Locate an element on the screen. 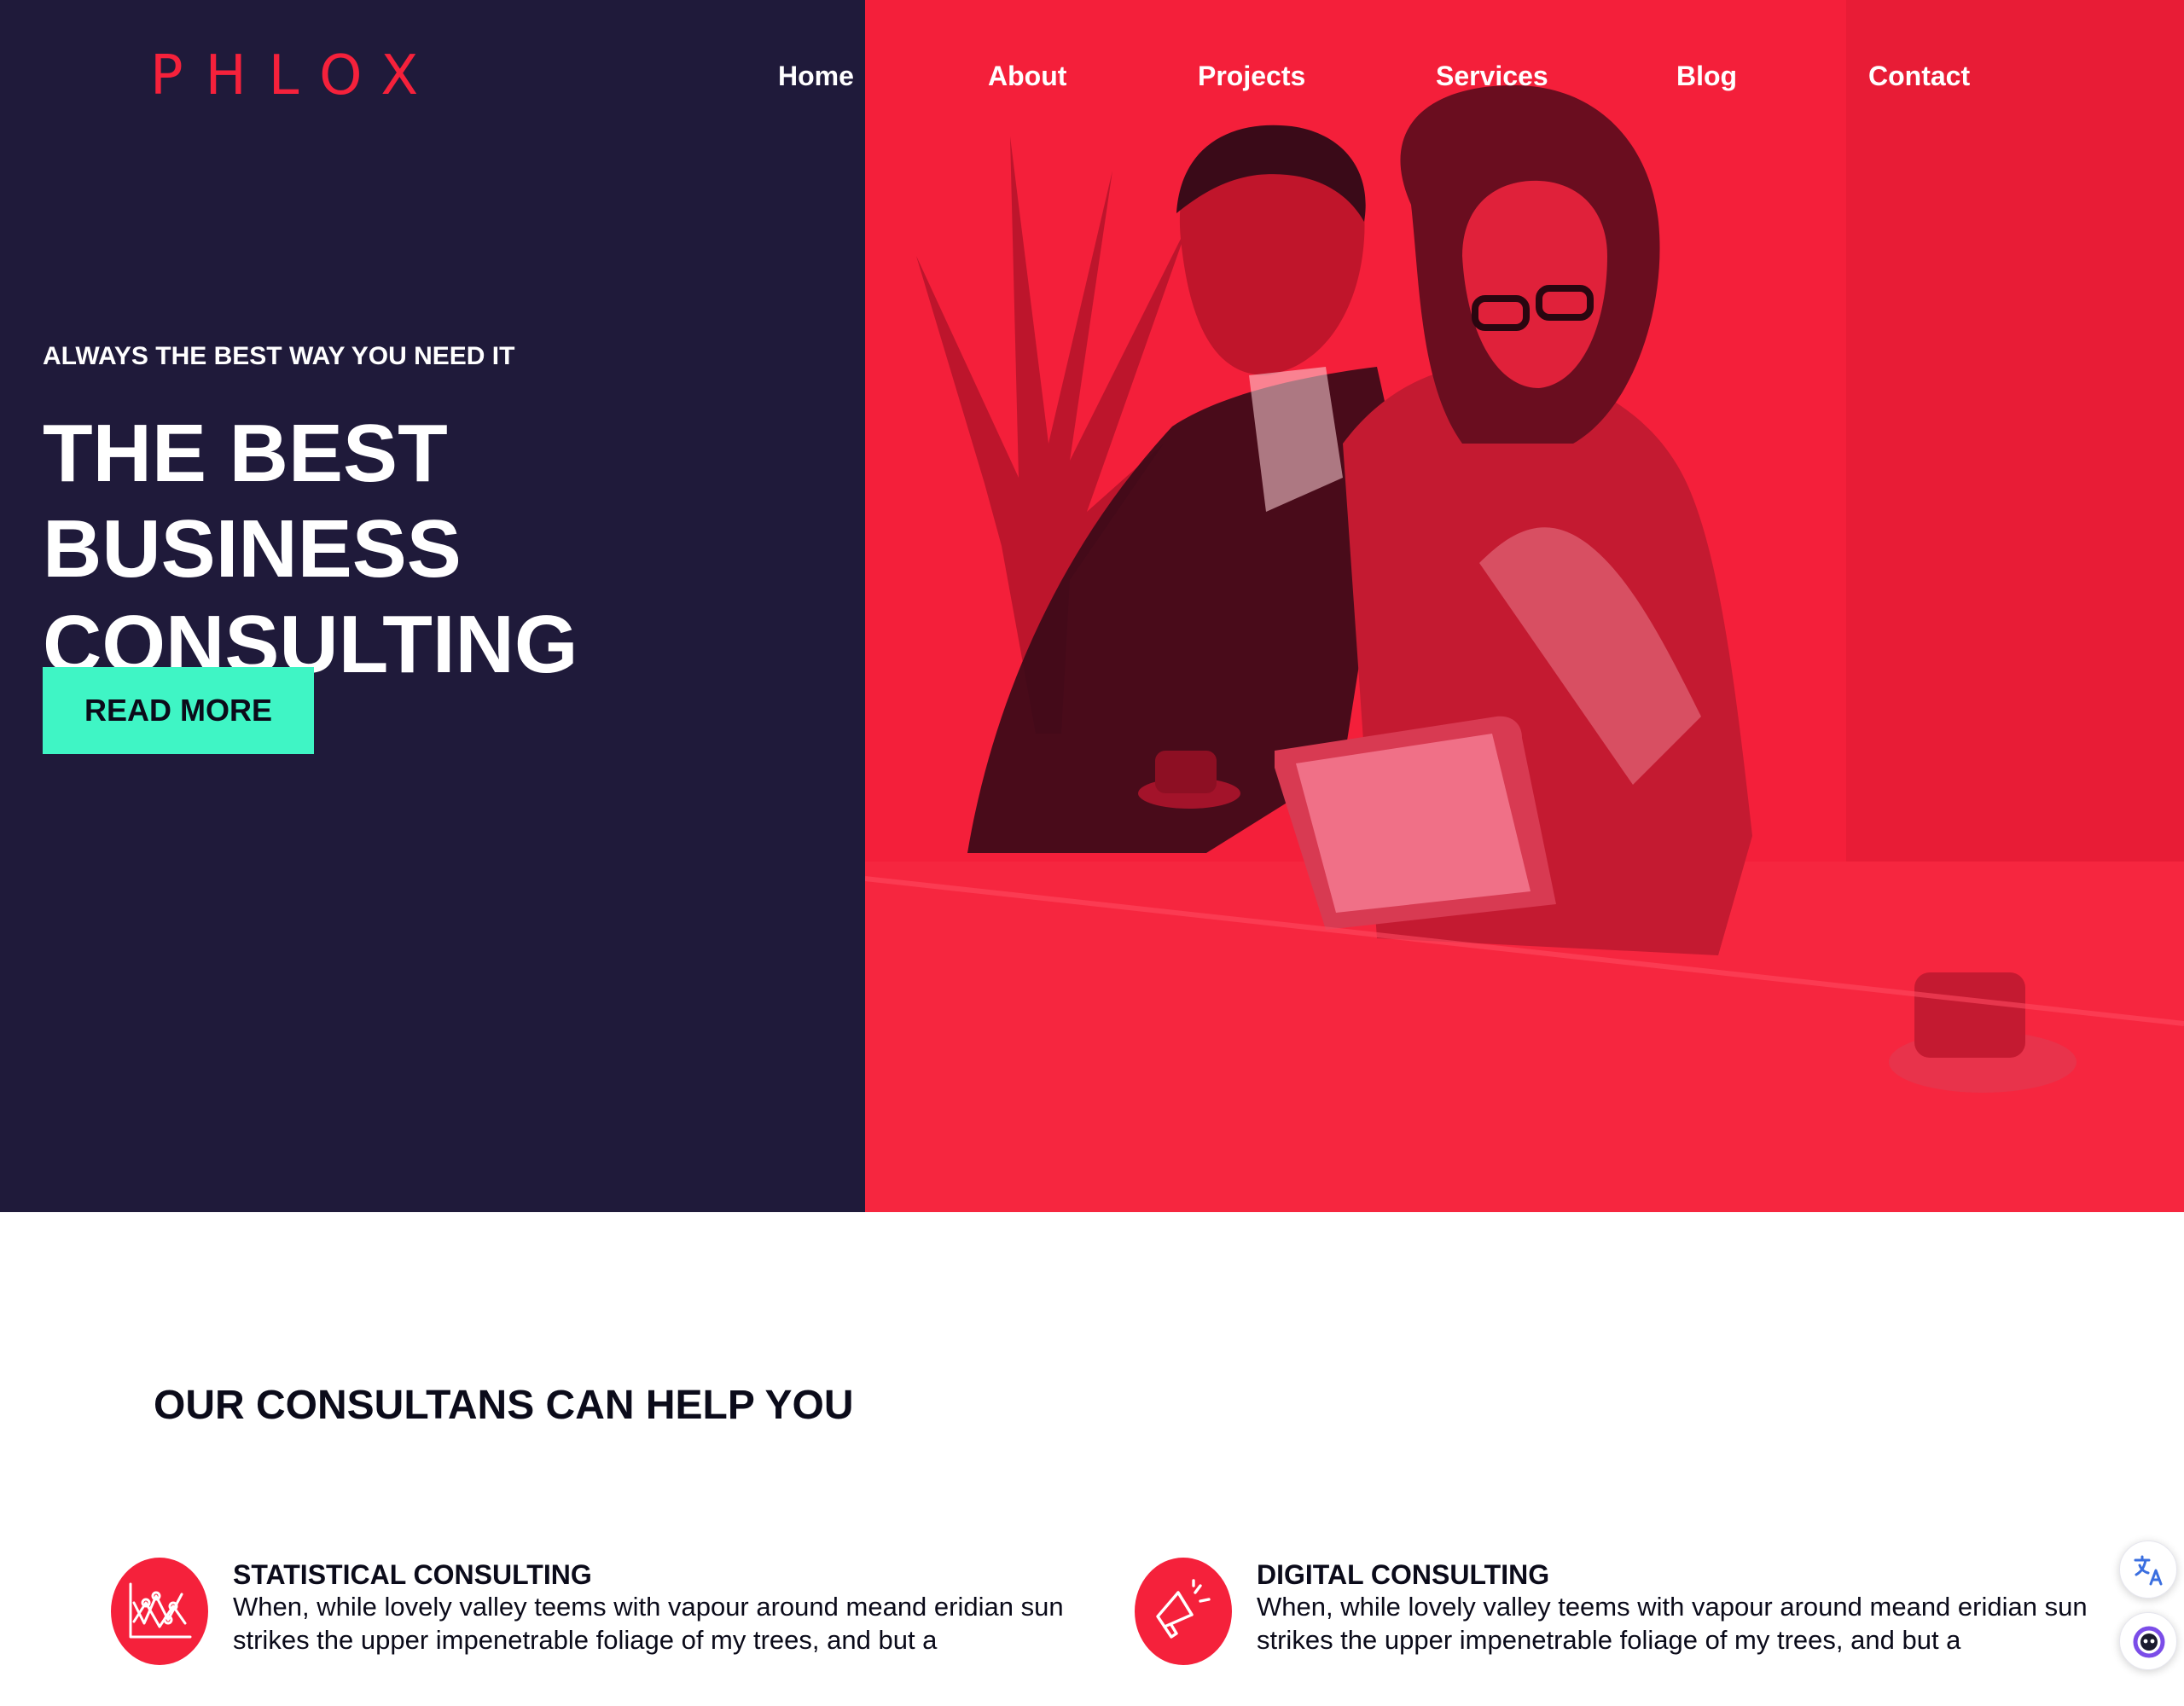 The height and width of the screenshot is (1706, 2184). services-title: OUR CONSULTANS CAN HELP YOU is located at coordinates (504, 1405).